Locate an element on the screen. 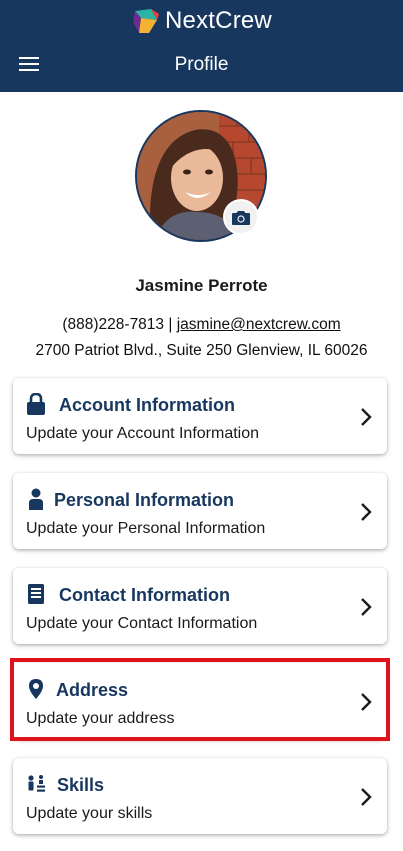 The height and width of the screenshot is (851, 403). card-subtitle: Update your skills is located at coordinates (89, 813).